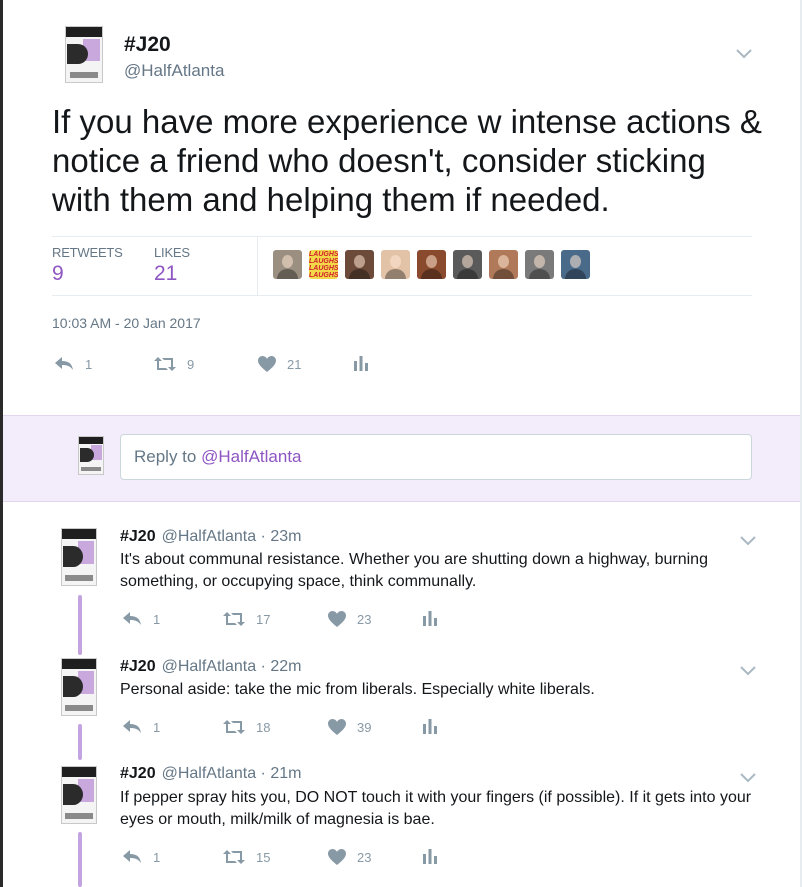  What do you see at coordinates (246, 727) in the screenshot?
I see `retweet-button: 18` at bounding box center [246, 727].